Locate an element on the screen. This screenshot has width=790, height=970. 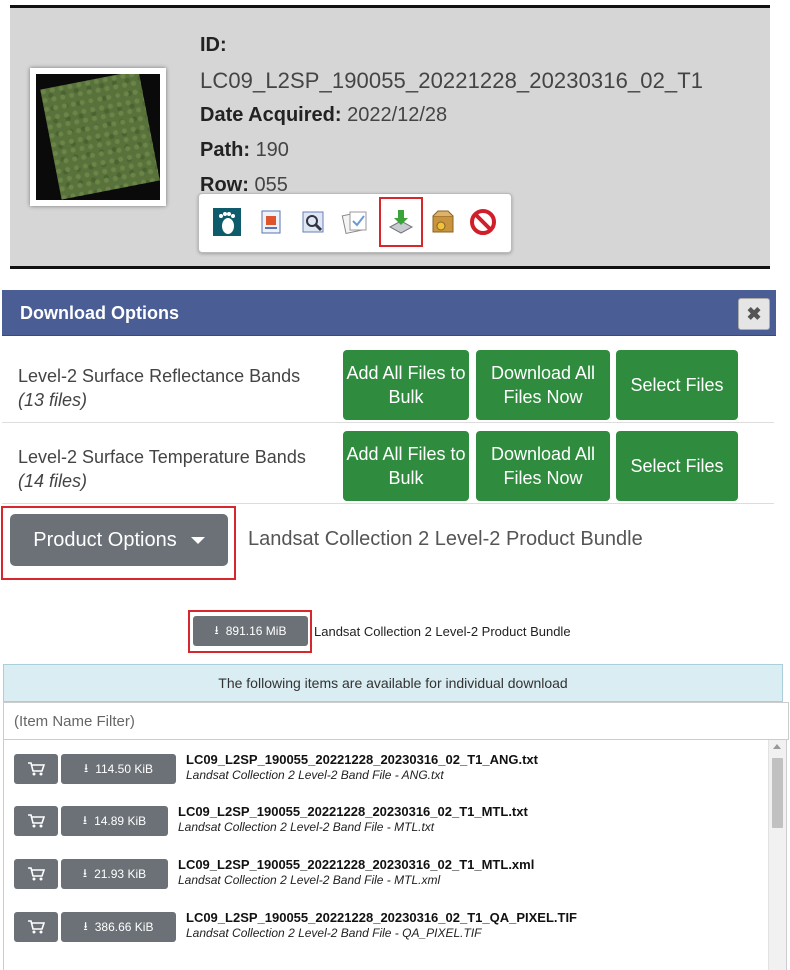
bundle-size: 891.16 MiB is located at coordinates (256, 631).